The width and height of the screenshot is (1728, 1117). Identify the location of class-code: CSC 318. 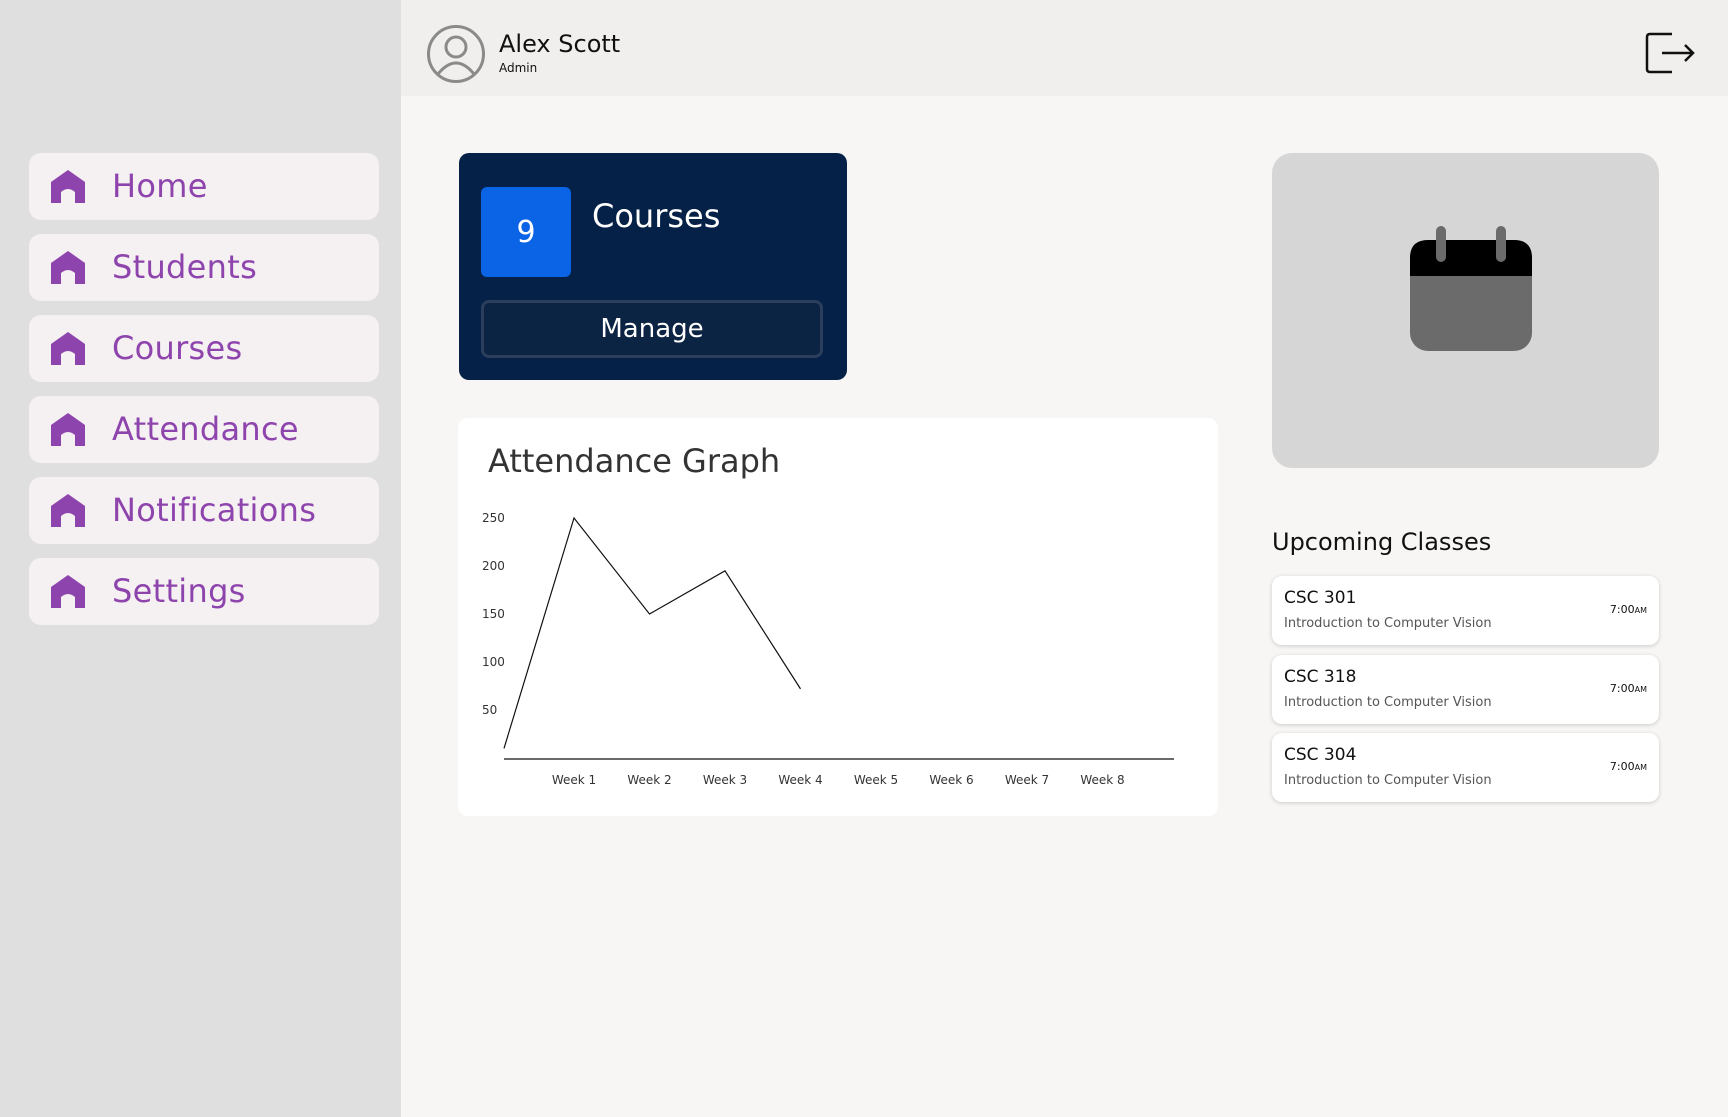
(1320, 677).